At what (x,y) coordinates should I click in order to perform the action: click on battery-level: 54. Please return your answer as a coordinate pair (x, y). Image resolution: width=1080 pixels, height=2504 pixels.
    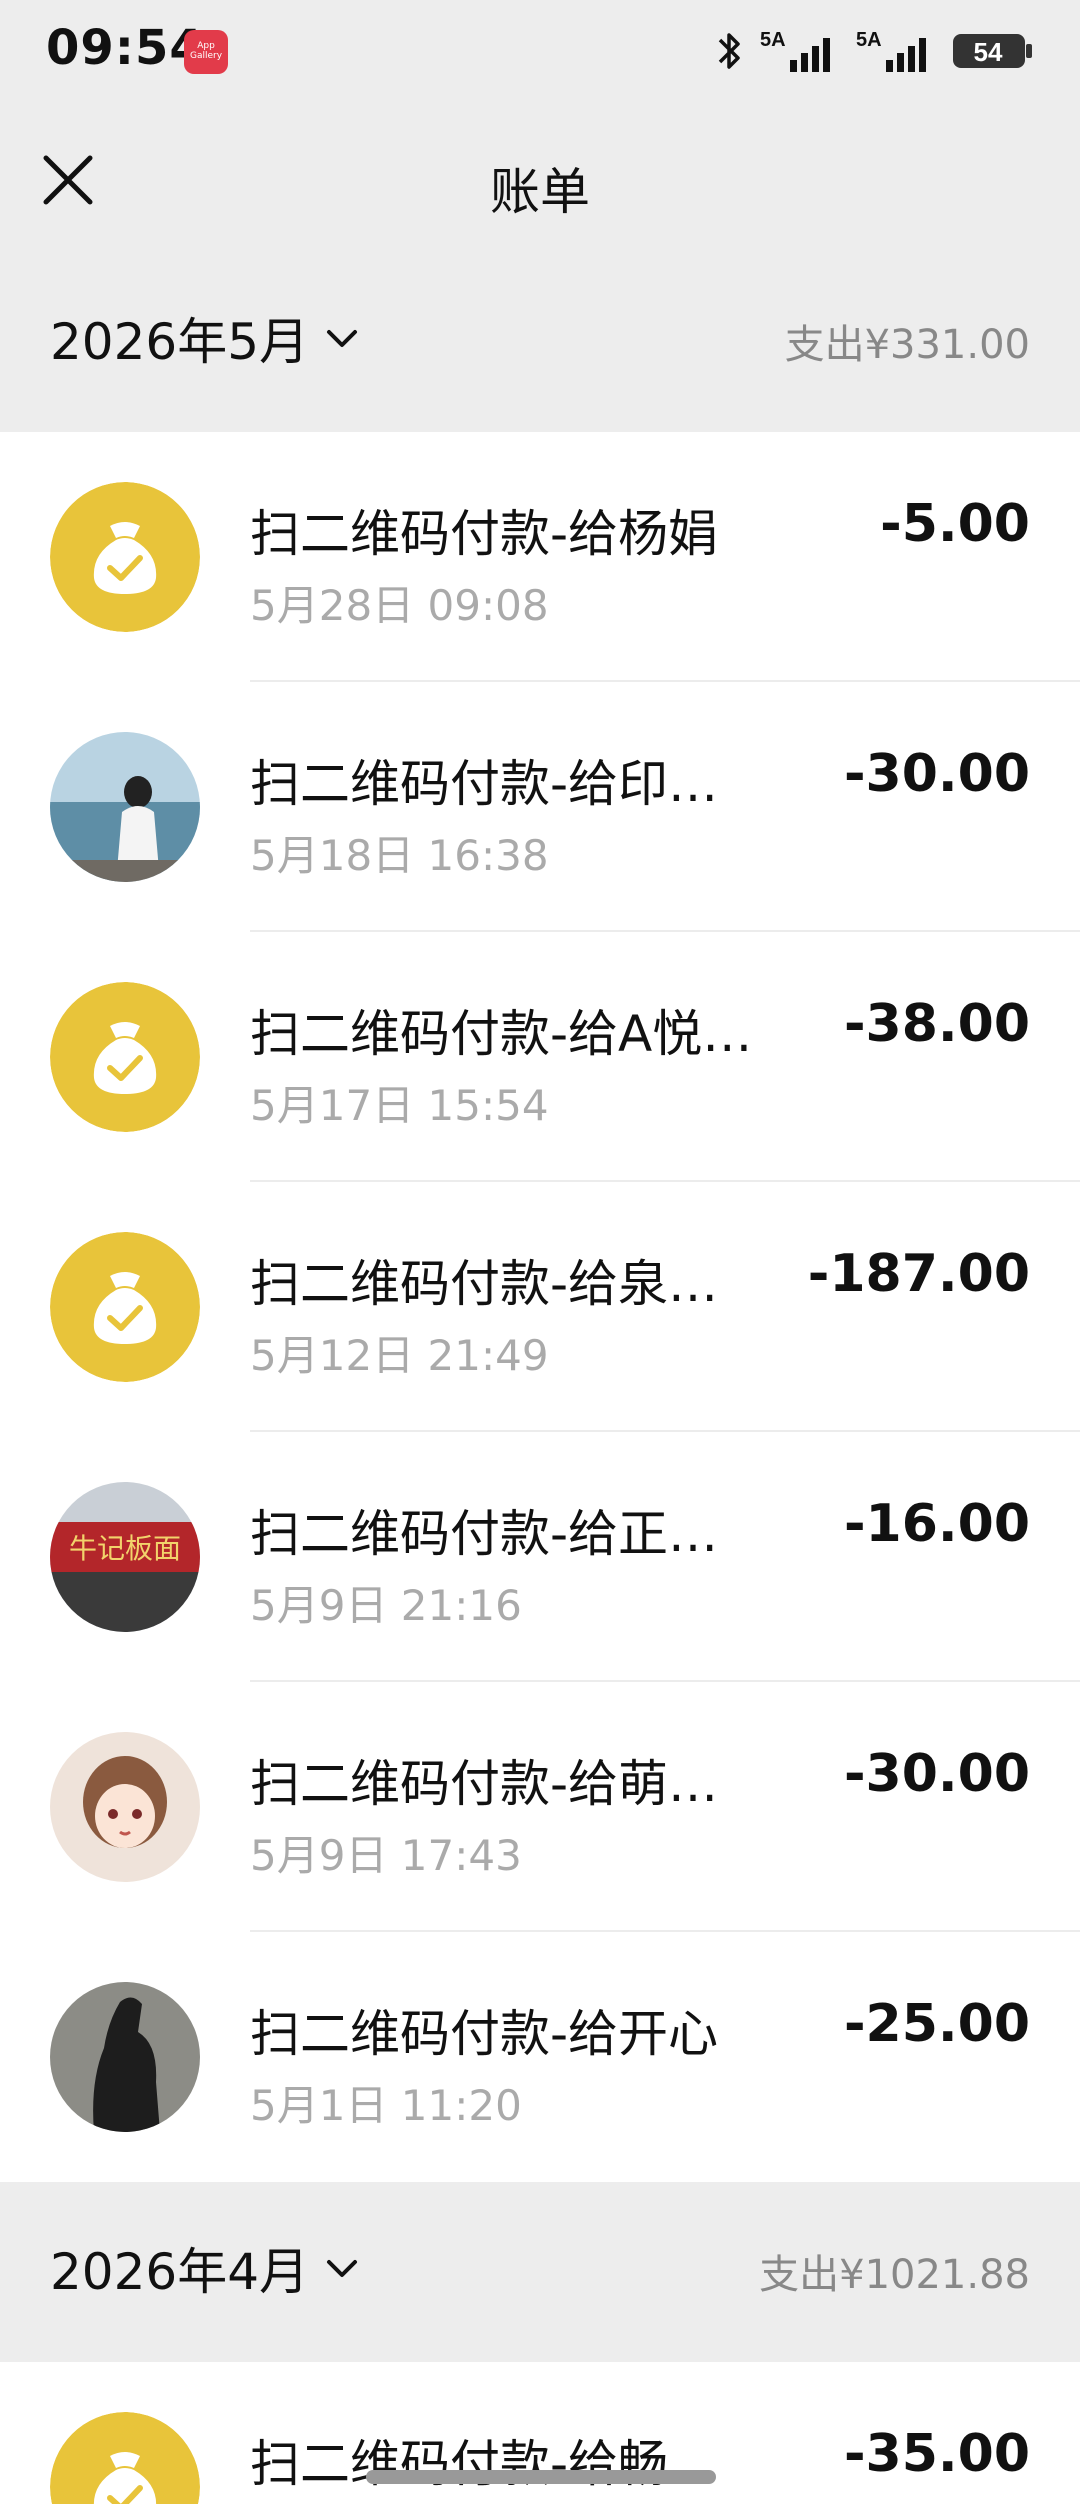
    Looking at the image, I should click on (988, 52).